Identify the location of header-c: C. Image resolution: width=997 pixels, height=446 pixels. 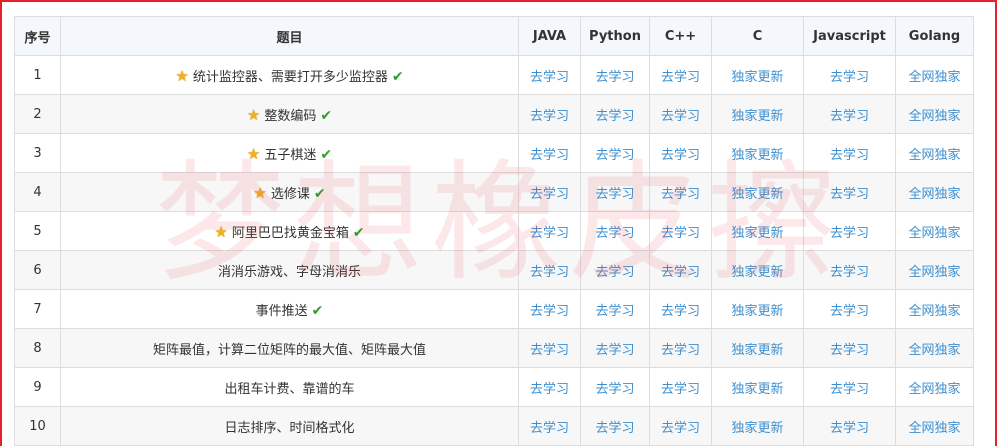
(757, 36).